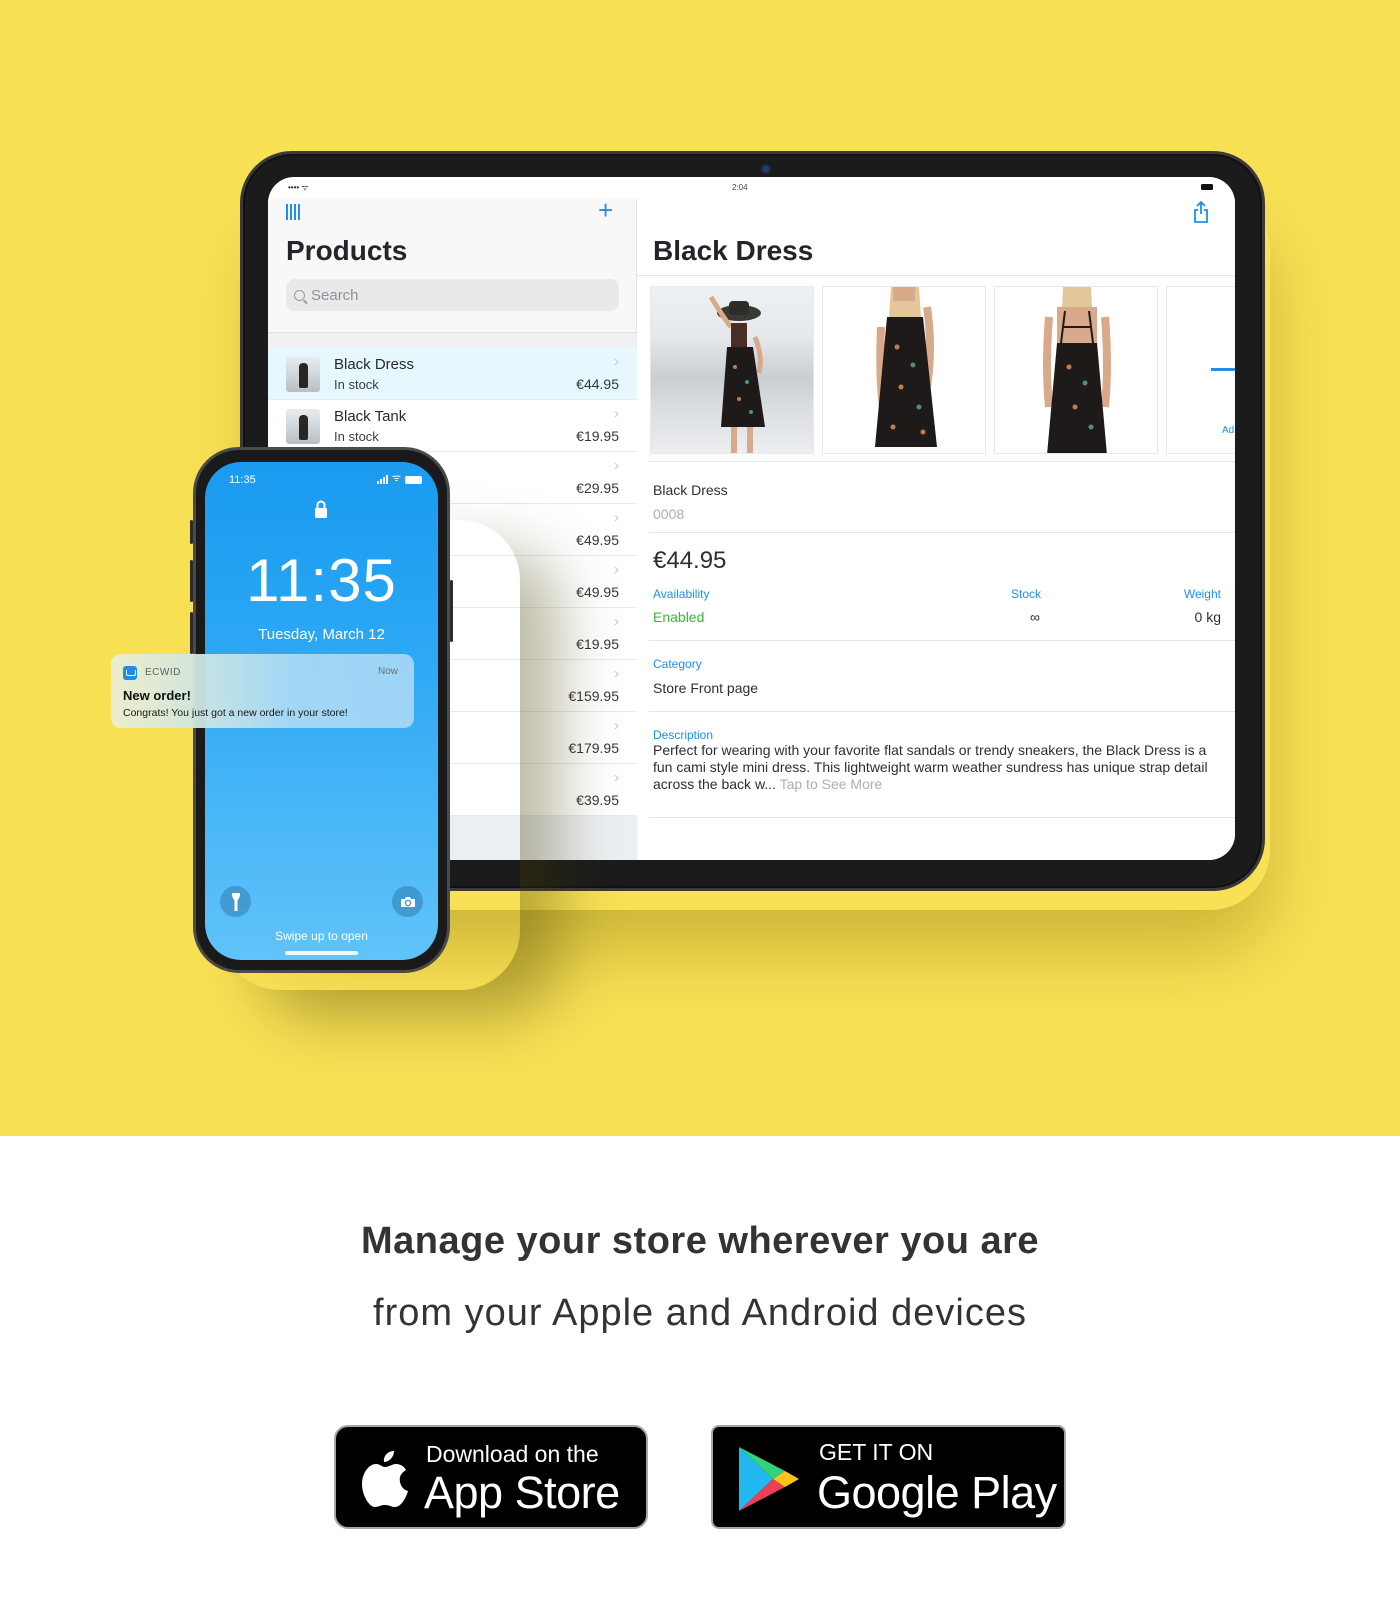  What do you see at coordinates (831, 784) in the screenshot?
I see `see-more-link: Tap to See More` at bounding box center [831, 784].